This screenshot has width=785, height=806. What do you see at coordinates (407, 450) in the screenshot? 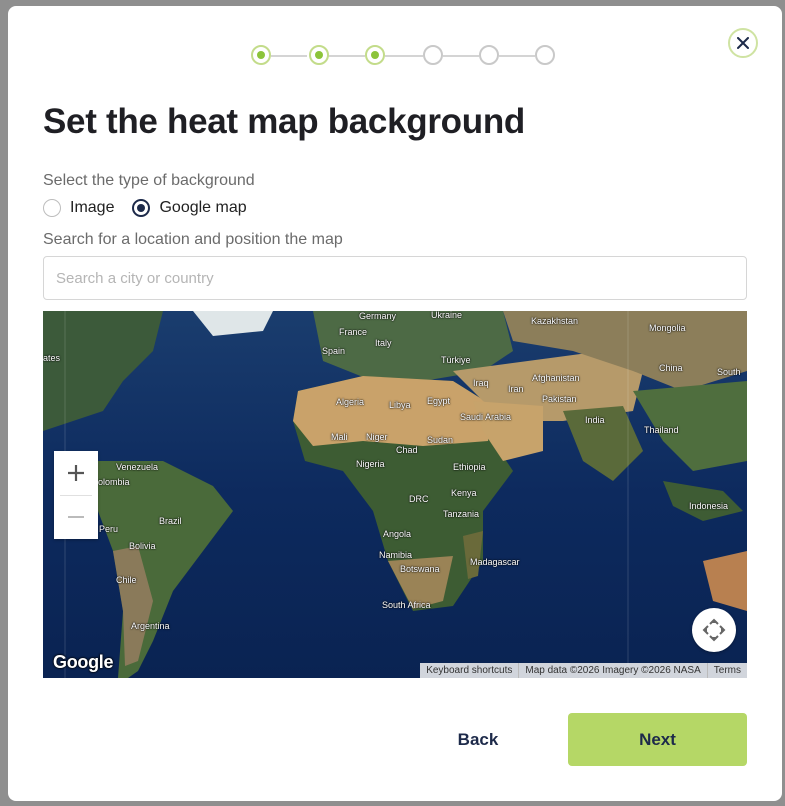
I see `map-label: Chad` at bounding box center [407, 450].